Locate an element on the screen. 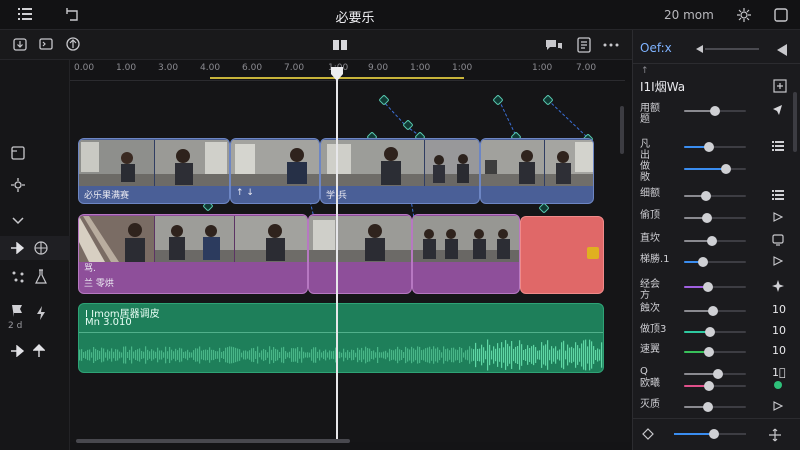  screen-icon is located at coordinates (778, 240).